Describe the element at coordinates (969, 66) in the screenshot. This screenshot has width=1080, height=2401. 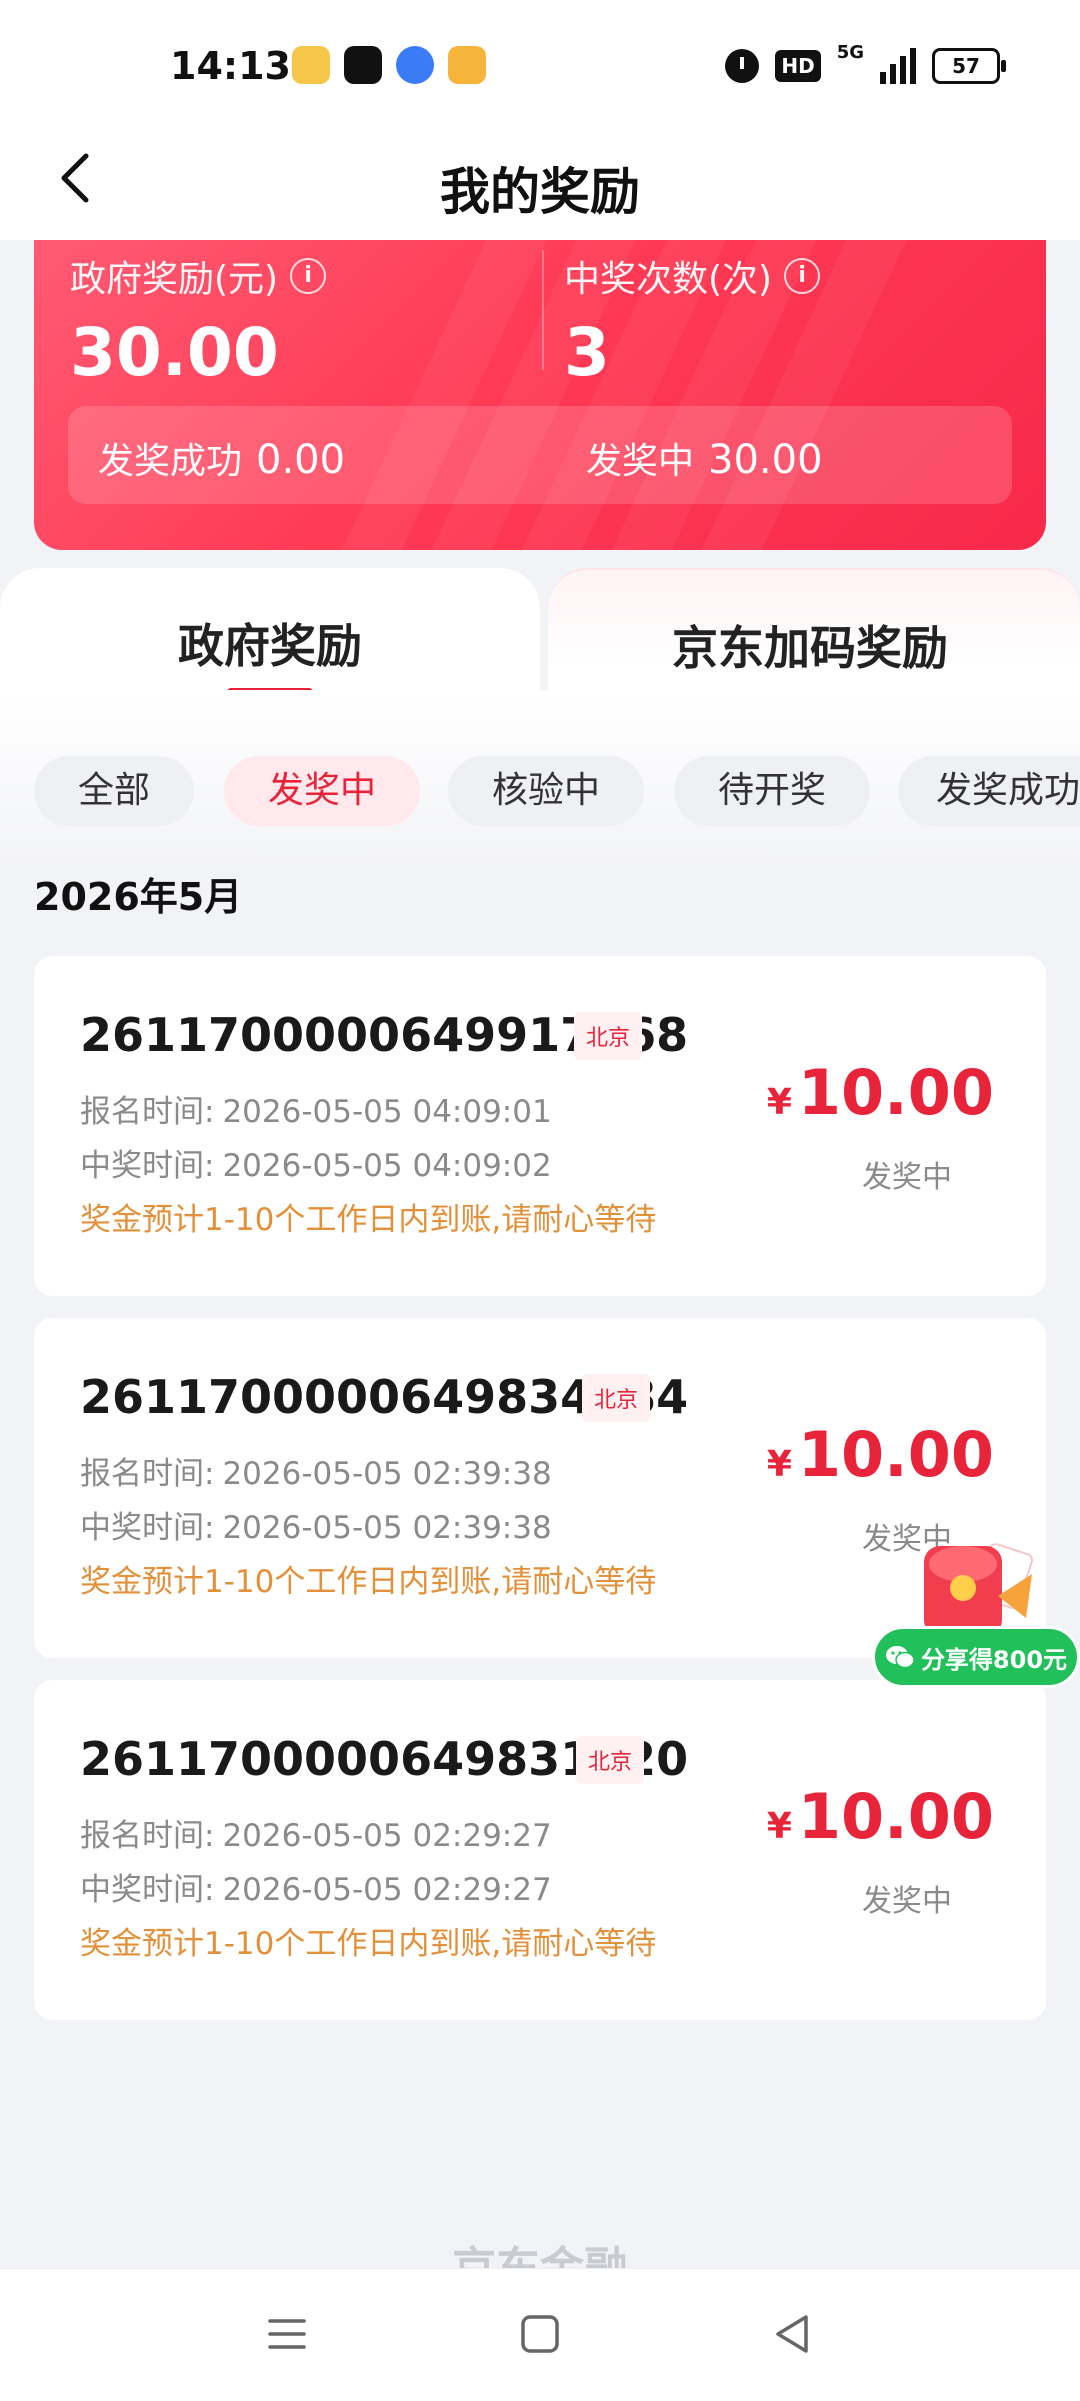
I see `battery-icon: 57` at that location.